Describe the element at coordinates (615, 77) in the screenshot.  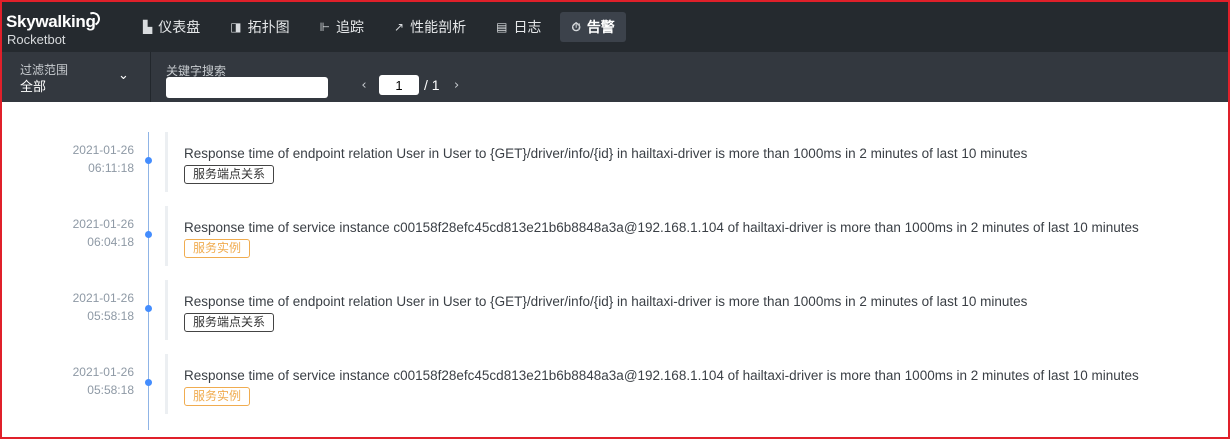
I see `filter-bar: 过滤范围 全部 ⌄ 关键字搜索 ‹ / 1 ›` at that location.